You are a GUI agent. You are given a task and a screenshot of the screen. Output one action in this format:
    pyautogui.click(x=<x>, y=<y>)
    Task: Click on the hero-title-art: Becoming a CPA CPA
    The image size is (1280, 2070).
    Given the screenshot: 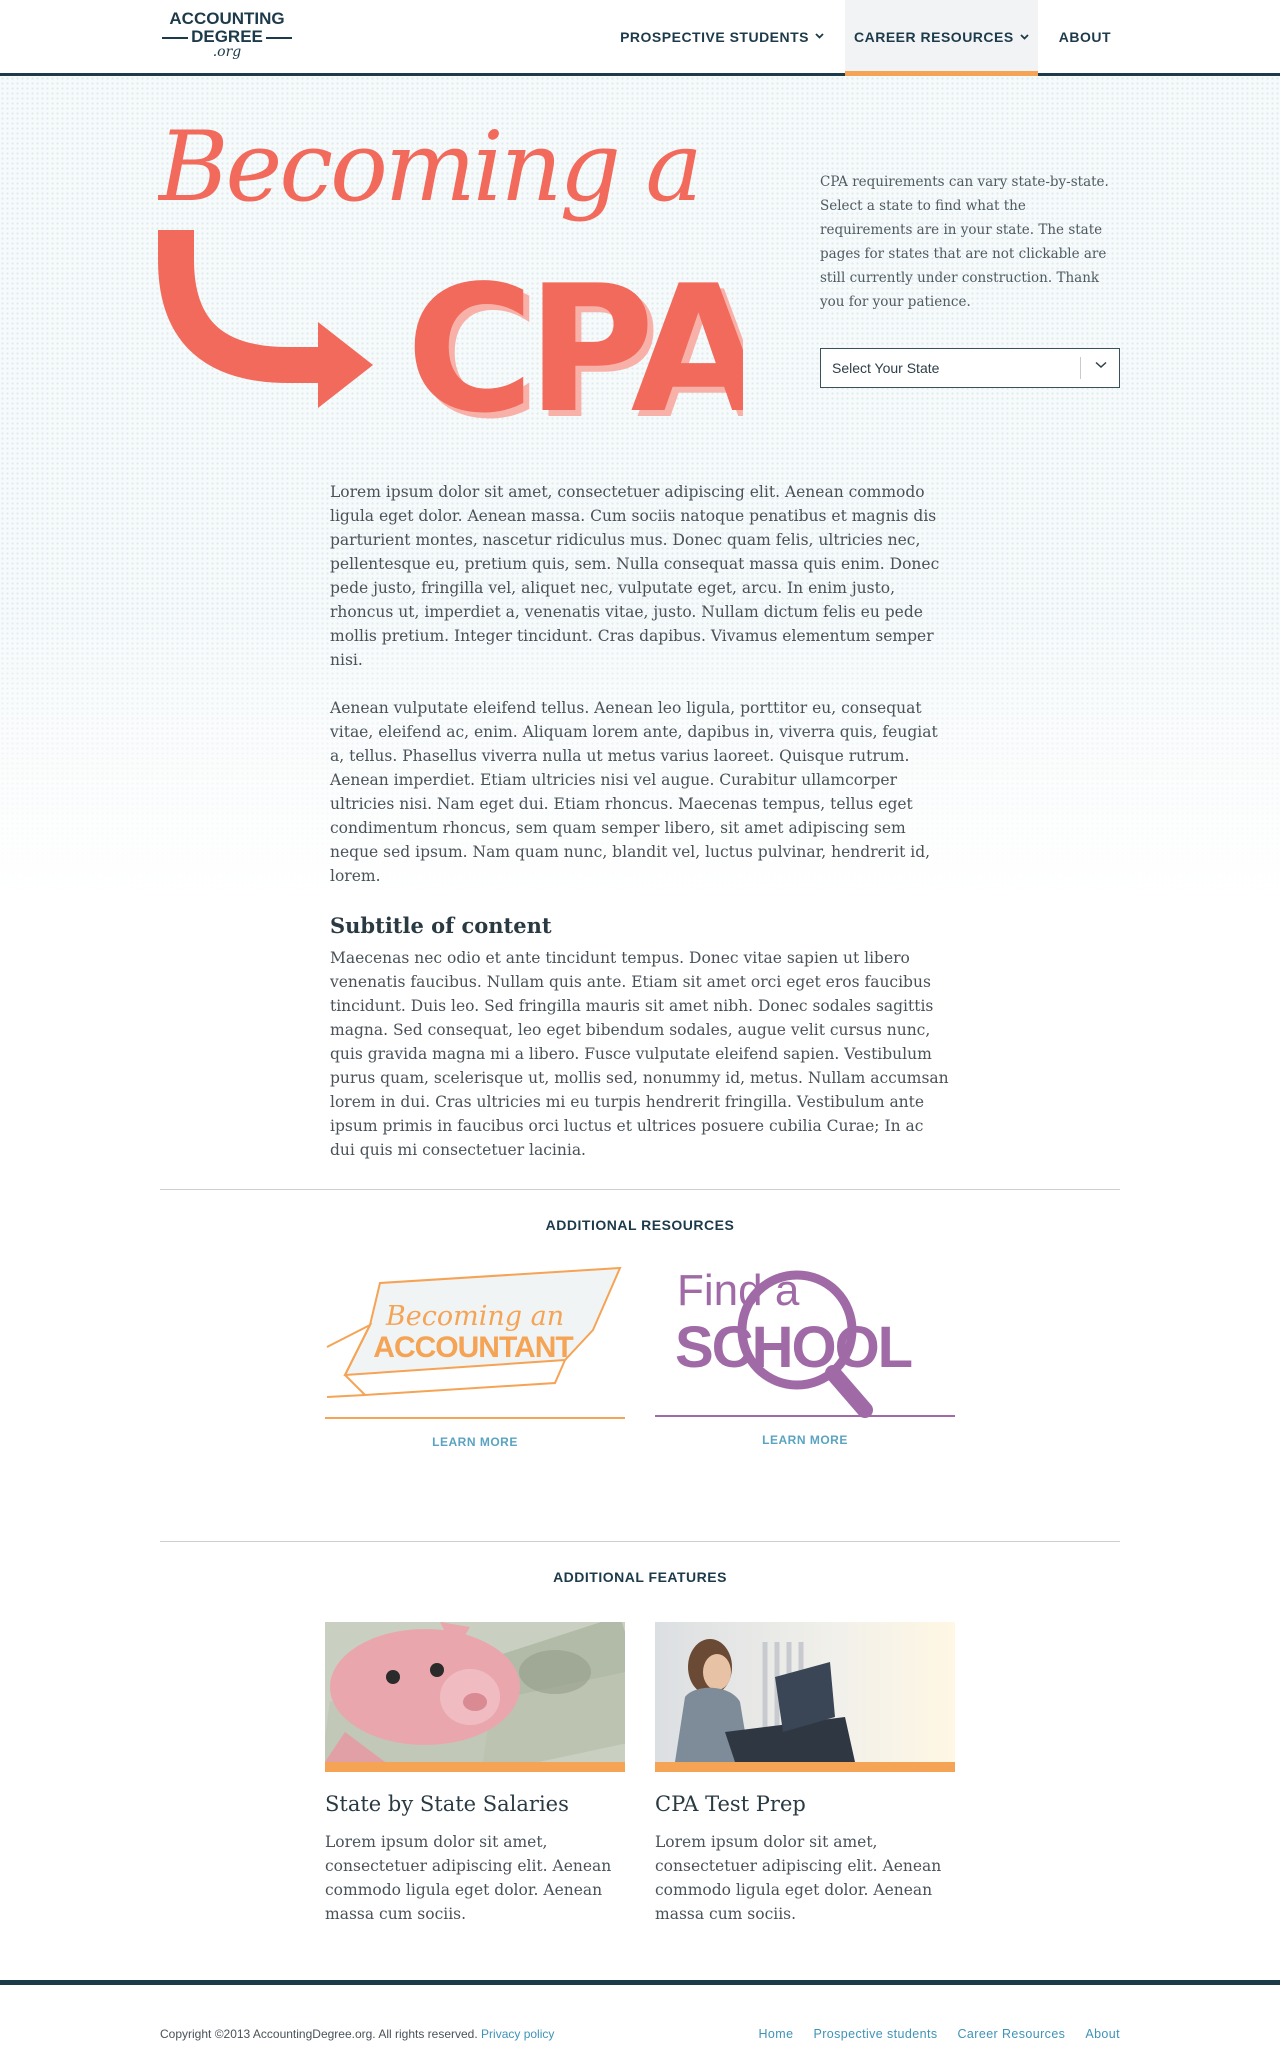 What is the action you would take?
    pyautogui.click(x=450, y=265)
    